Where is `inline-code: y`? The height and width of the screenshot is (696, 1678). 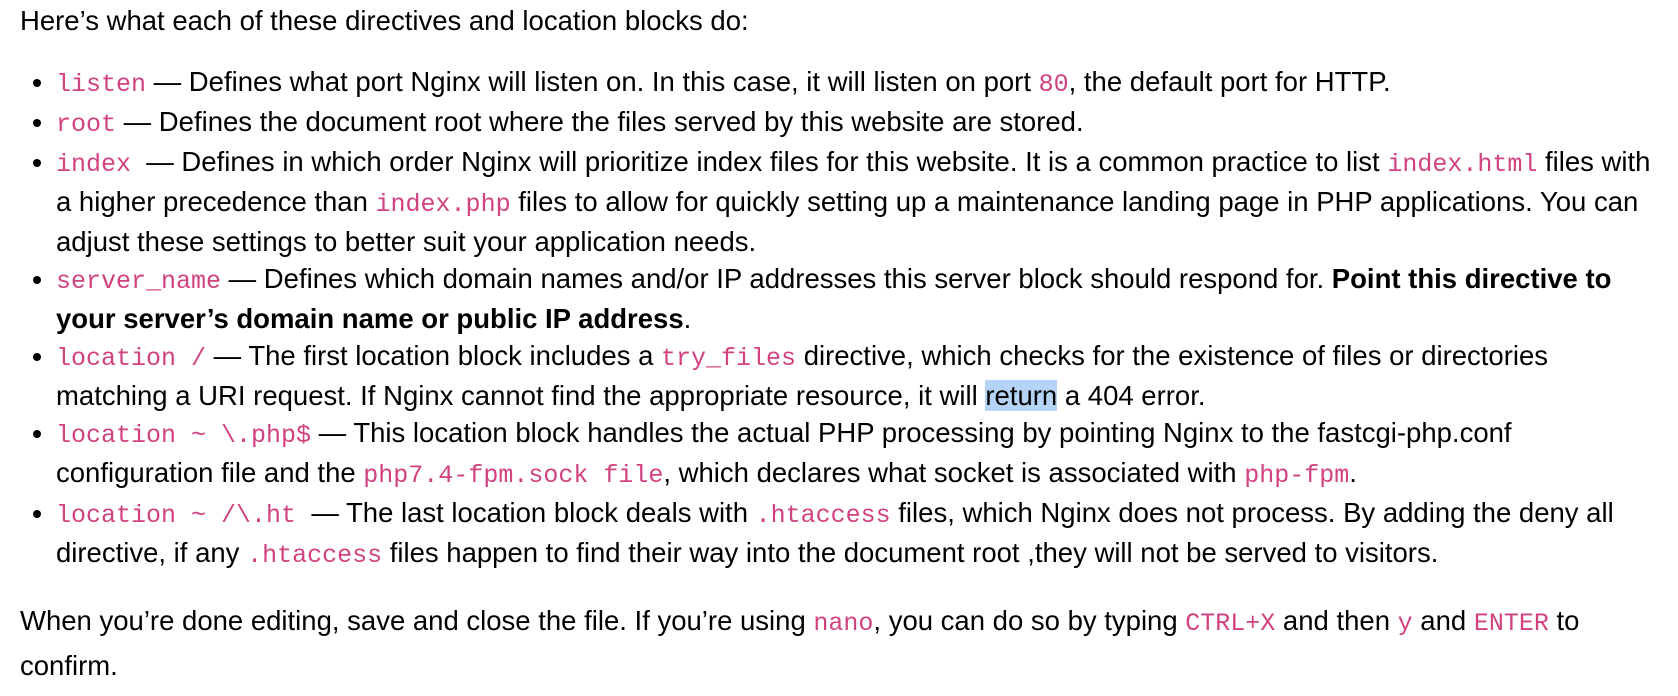
inline-code: y is located at coordinates (1405, 623).